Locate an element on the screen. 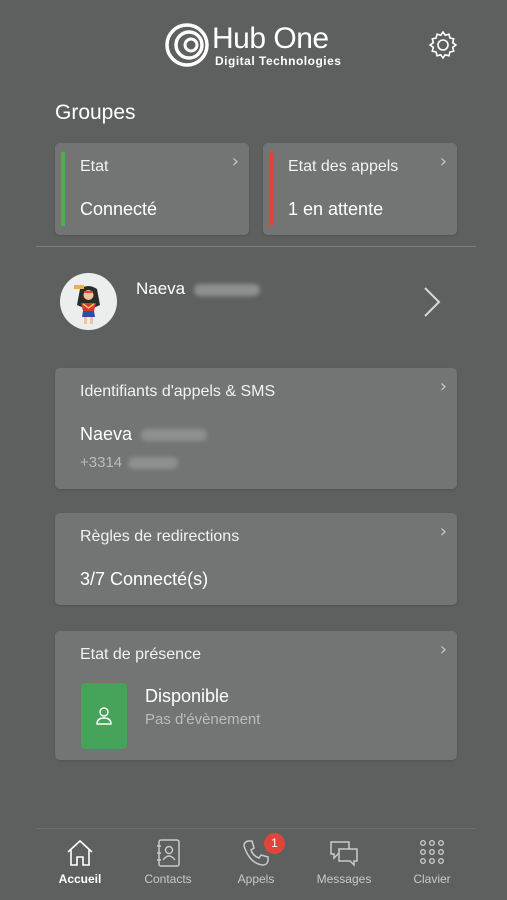  caller-id-name-row: Naeva is located at coordinates (144, 434).